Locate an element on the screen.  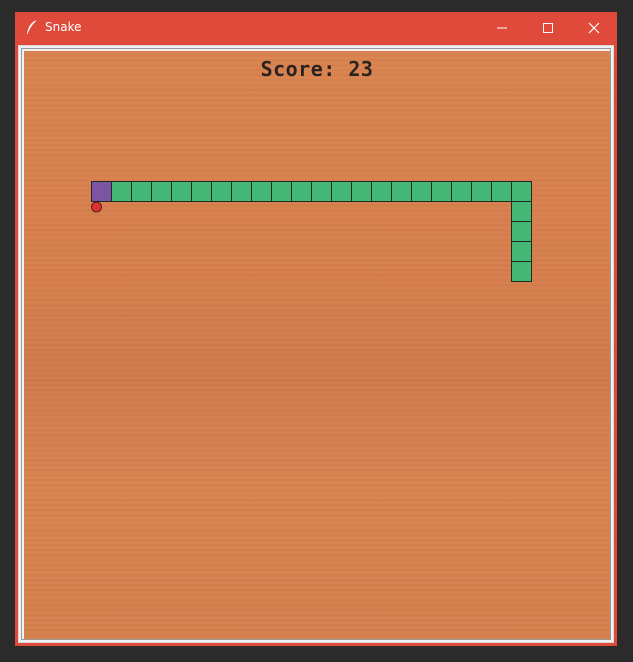
close-button is located at coordinates (594, 27).